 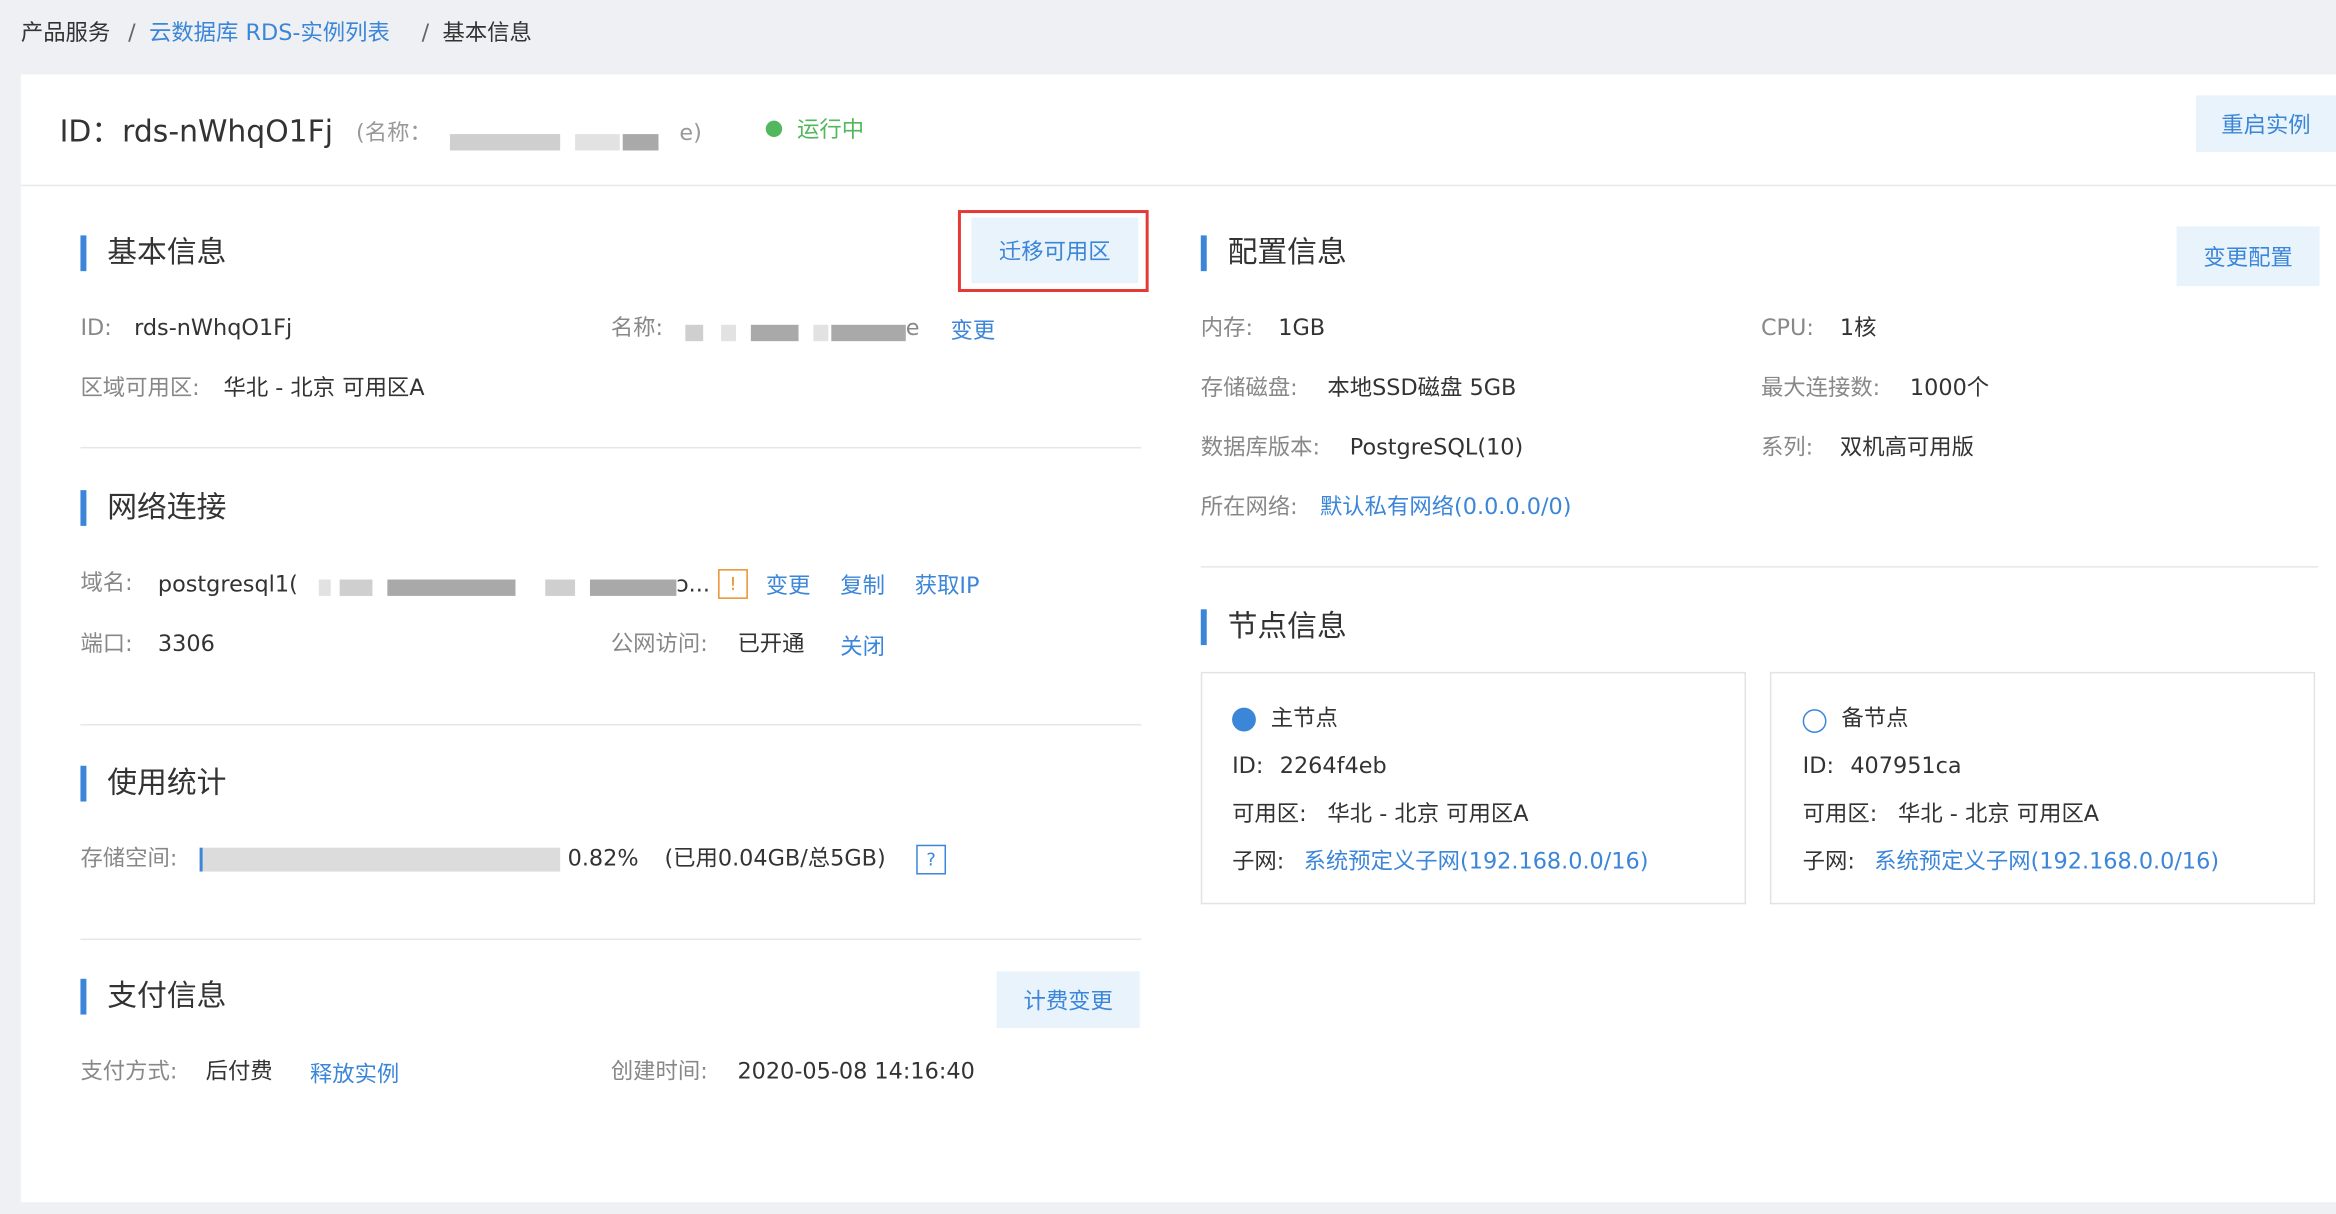 What do you see at coordinates (1304, 718) in the screenshot?
I see `primary-node-label: 主节点` at bounding box center [1304, 718].